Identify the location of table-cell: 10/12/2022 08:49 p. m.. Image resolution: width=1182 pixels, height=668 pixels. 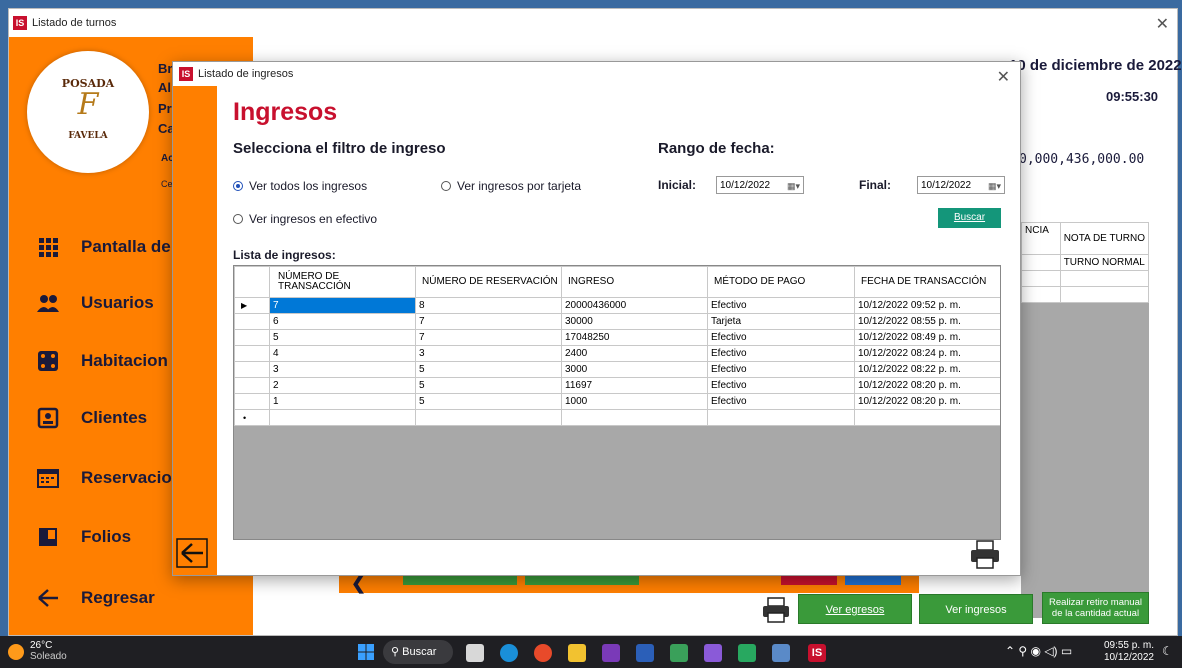
(927, 337).